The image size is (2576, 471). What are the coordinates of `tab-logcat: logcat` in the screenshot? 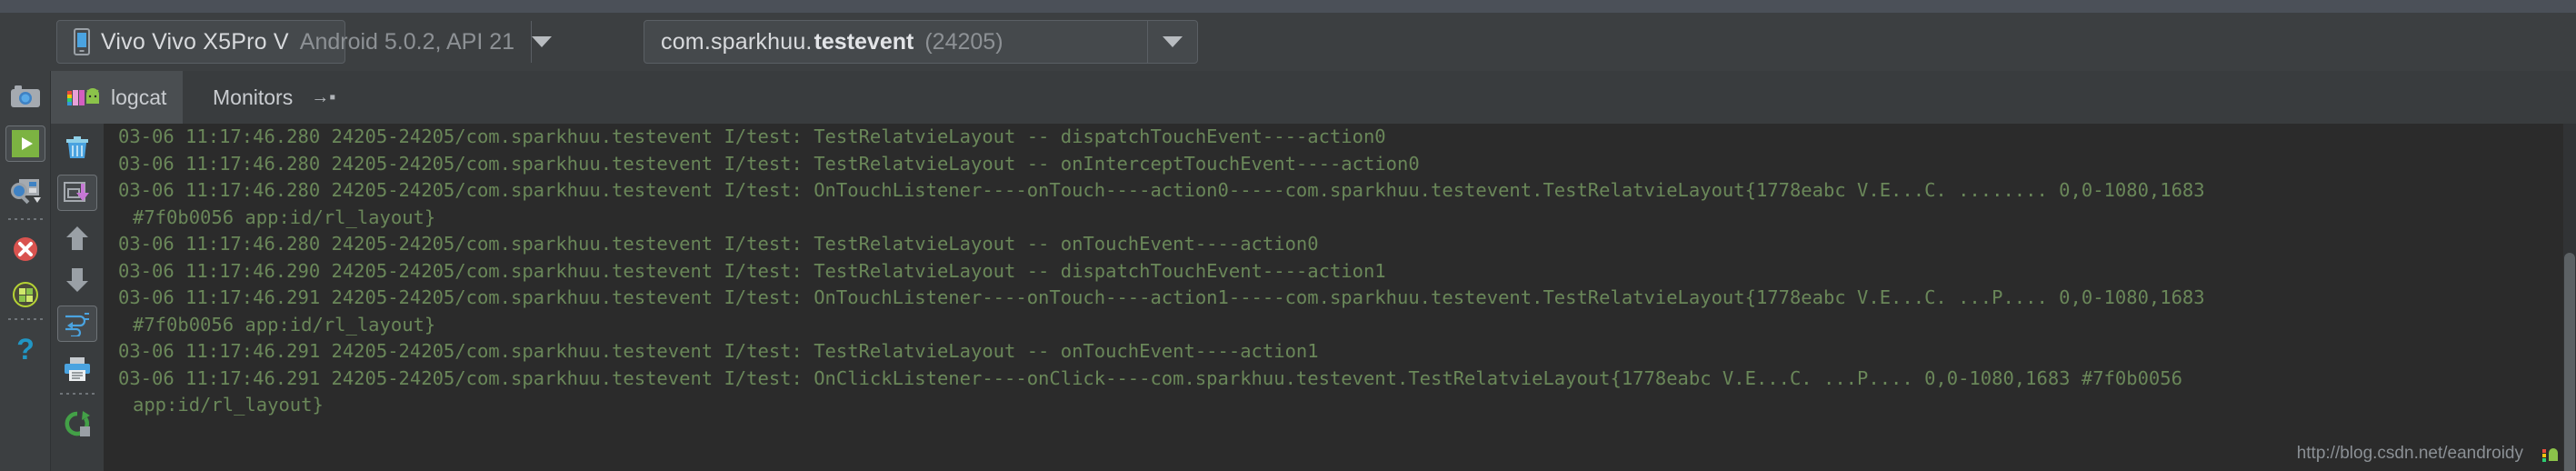 It's located at (118, 97).